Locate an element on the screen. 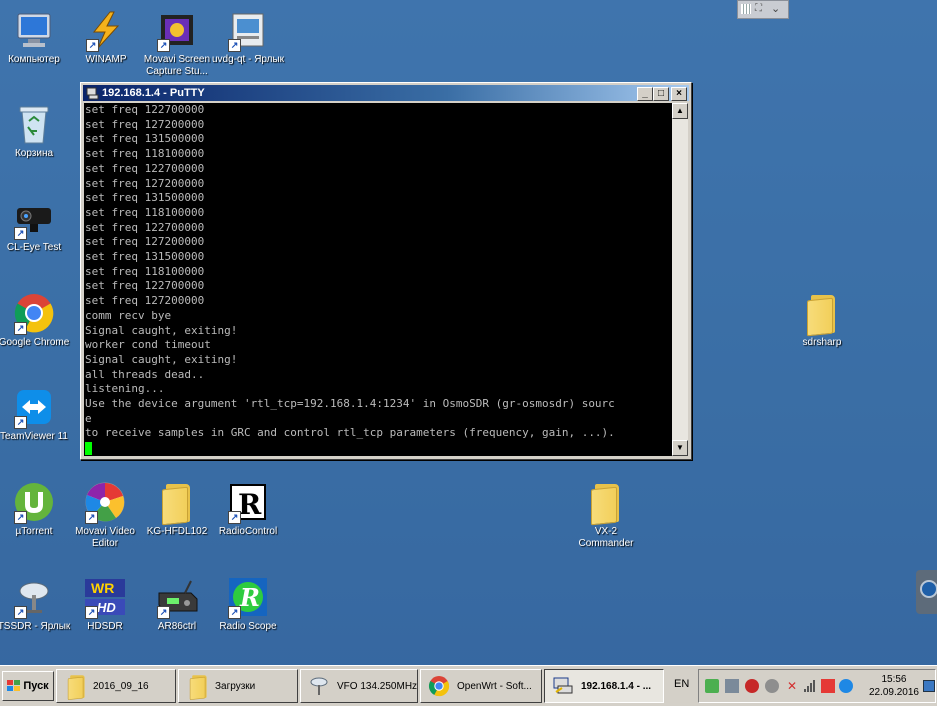 This screenshot has height=706, width=937. svg-text: R is located at coordinates (249, 597).